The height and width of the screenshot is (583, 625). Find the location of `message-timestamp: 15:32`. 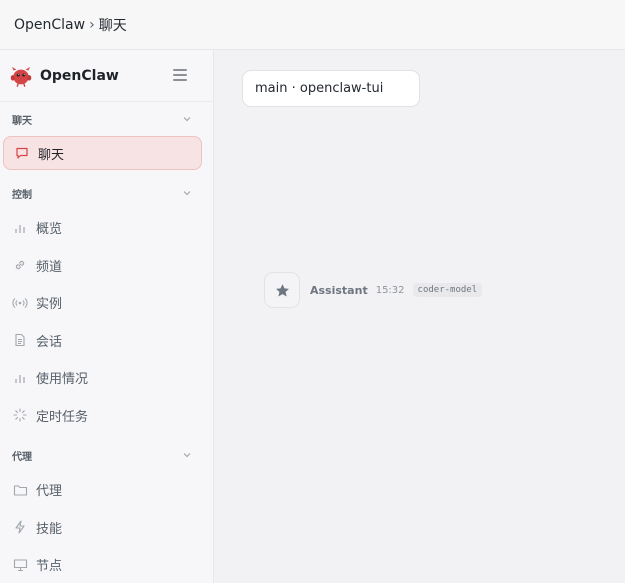

message-timestamp: 15:32 is located at coordinates (390, 290).